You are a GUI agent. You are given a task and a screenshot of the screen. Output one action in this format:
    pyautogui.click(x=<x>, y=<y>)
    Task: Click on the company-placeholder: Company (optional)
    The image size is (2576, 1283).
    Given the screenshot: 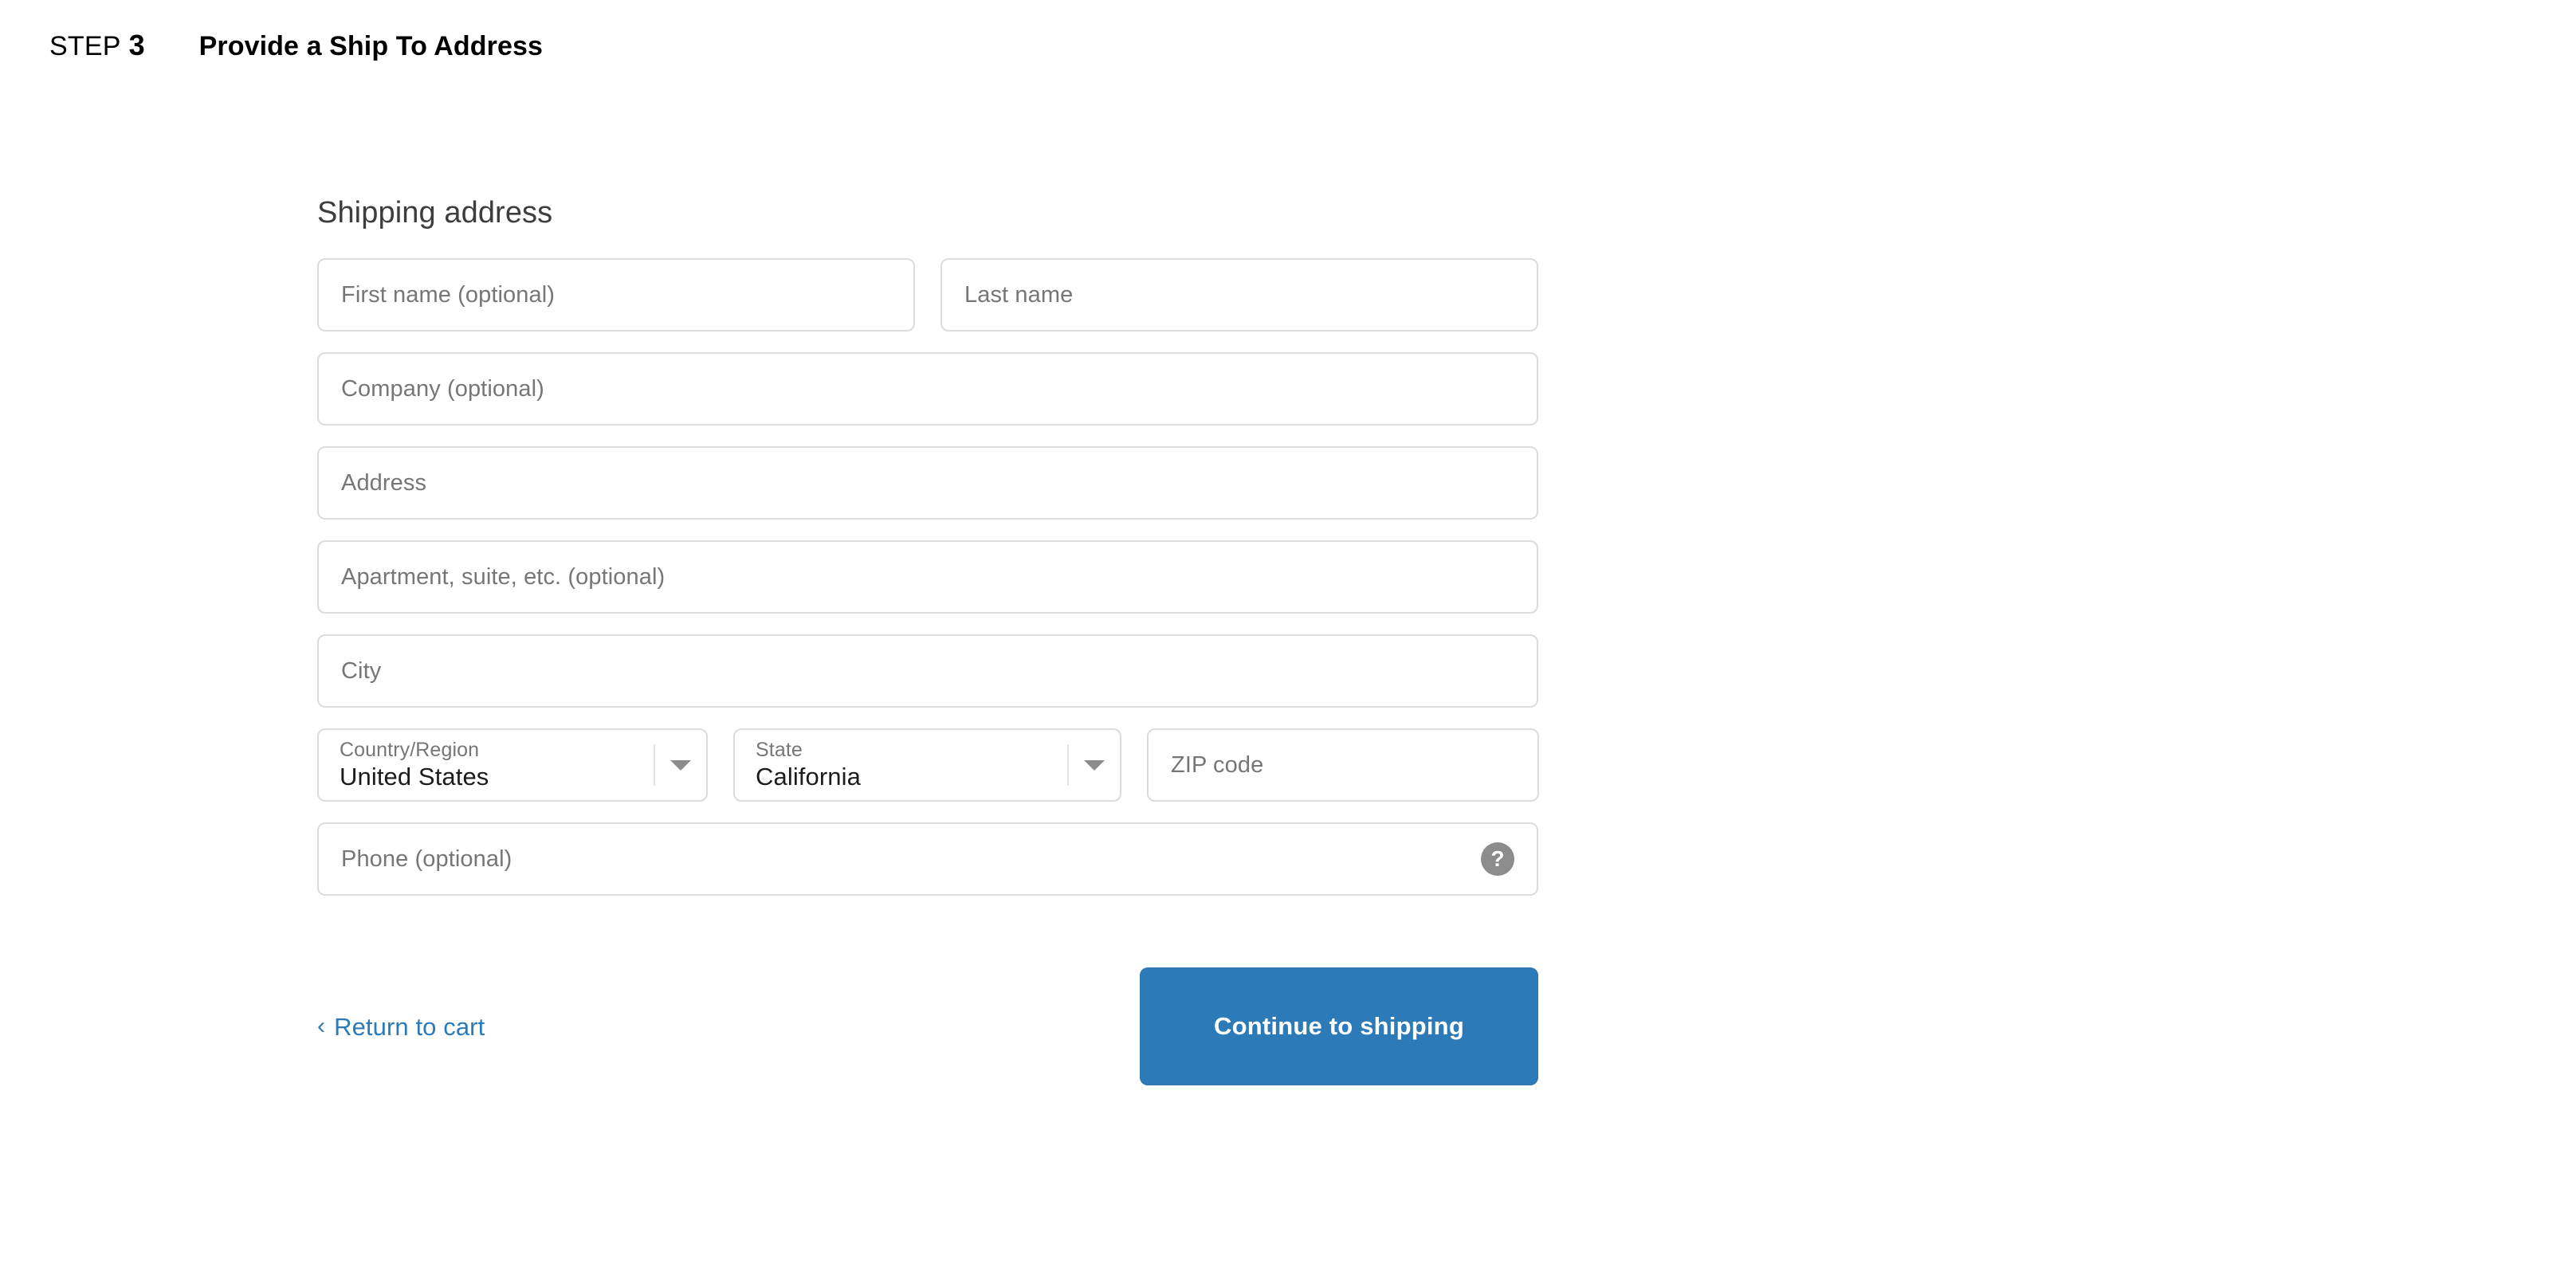 What is the action you would take?
    pyautogui.click(x=443, y=388)
    